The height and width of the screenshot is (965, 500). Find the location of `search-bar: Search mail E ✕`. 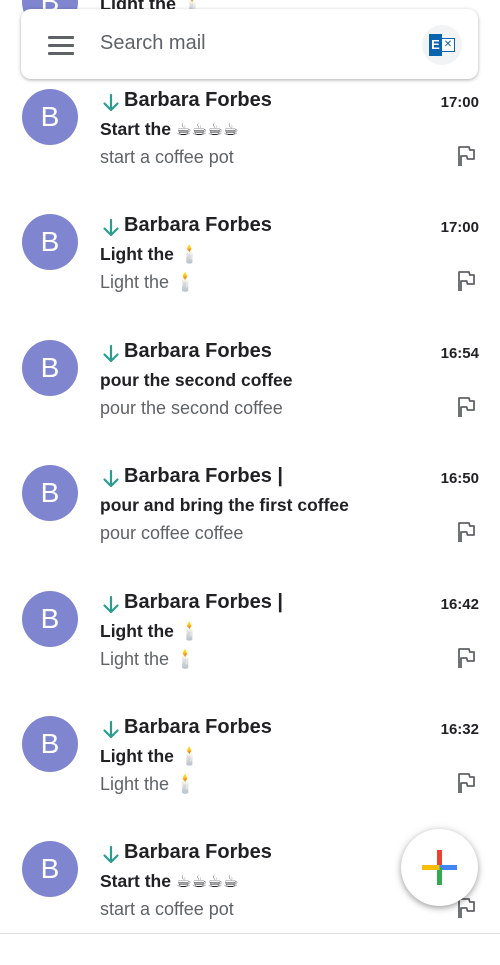

search-bar: Search mail E ✕ is located at coordinates (249, 44).